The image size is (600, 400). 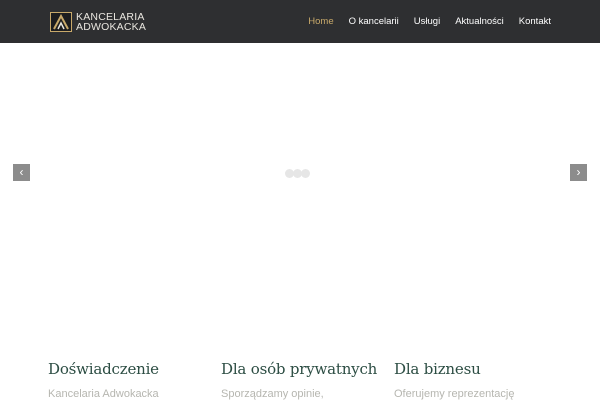 I want to click on slider-next-button: ›, so click(x=578, y=172).